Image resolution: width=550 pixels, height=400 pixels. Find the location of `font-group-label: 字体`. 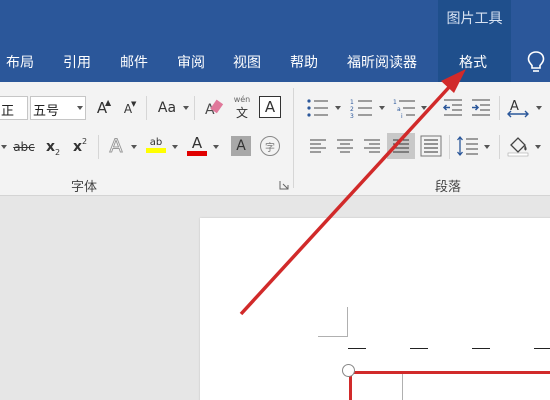

font-group-label: 字体 is located at coordinates (84, 187).